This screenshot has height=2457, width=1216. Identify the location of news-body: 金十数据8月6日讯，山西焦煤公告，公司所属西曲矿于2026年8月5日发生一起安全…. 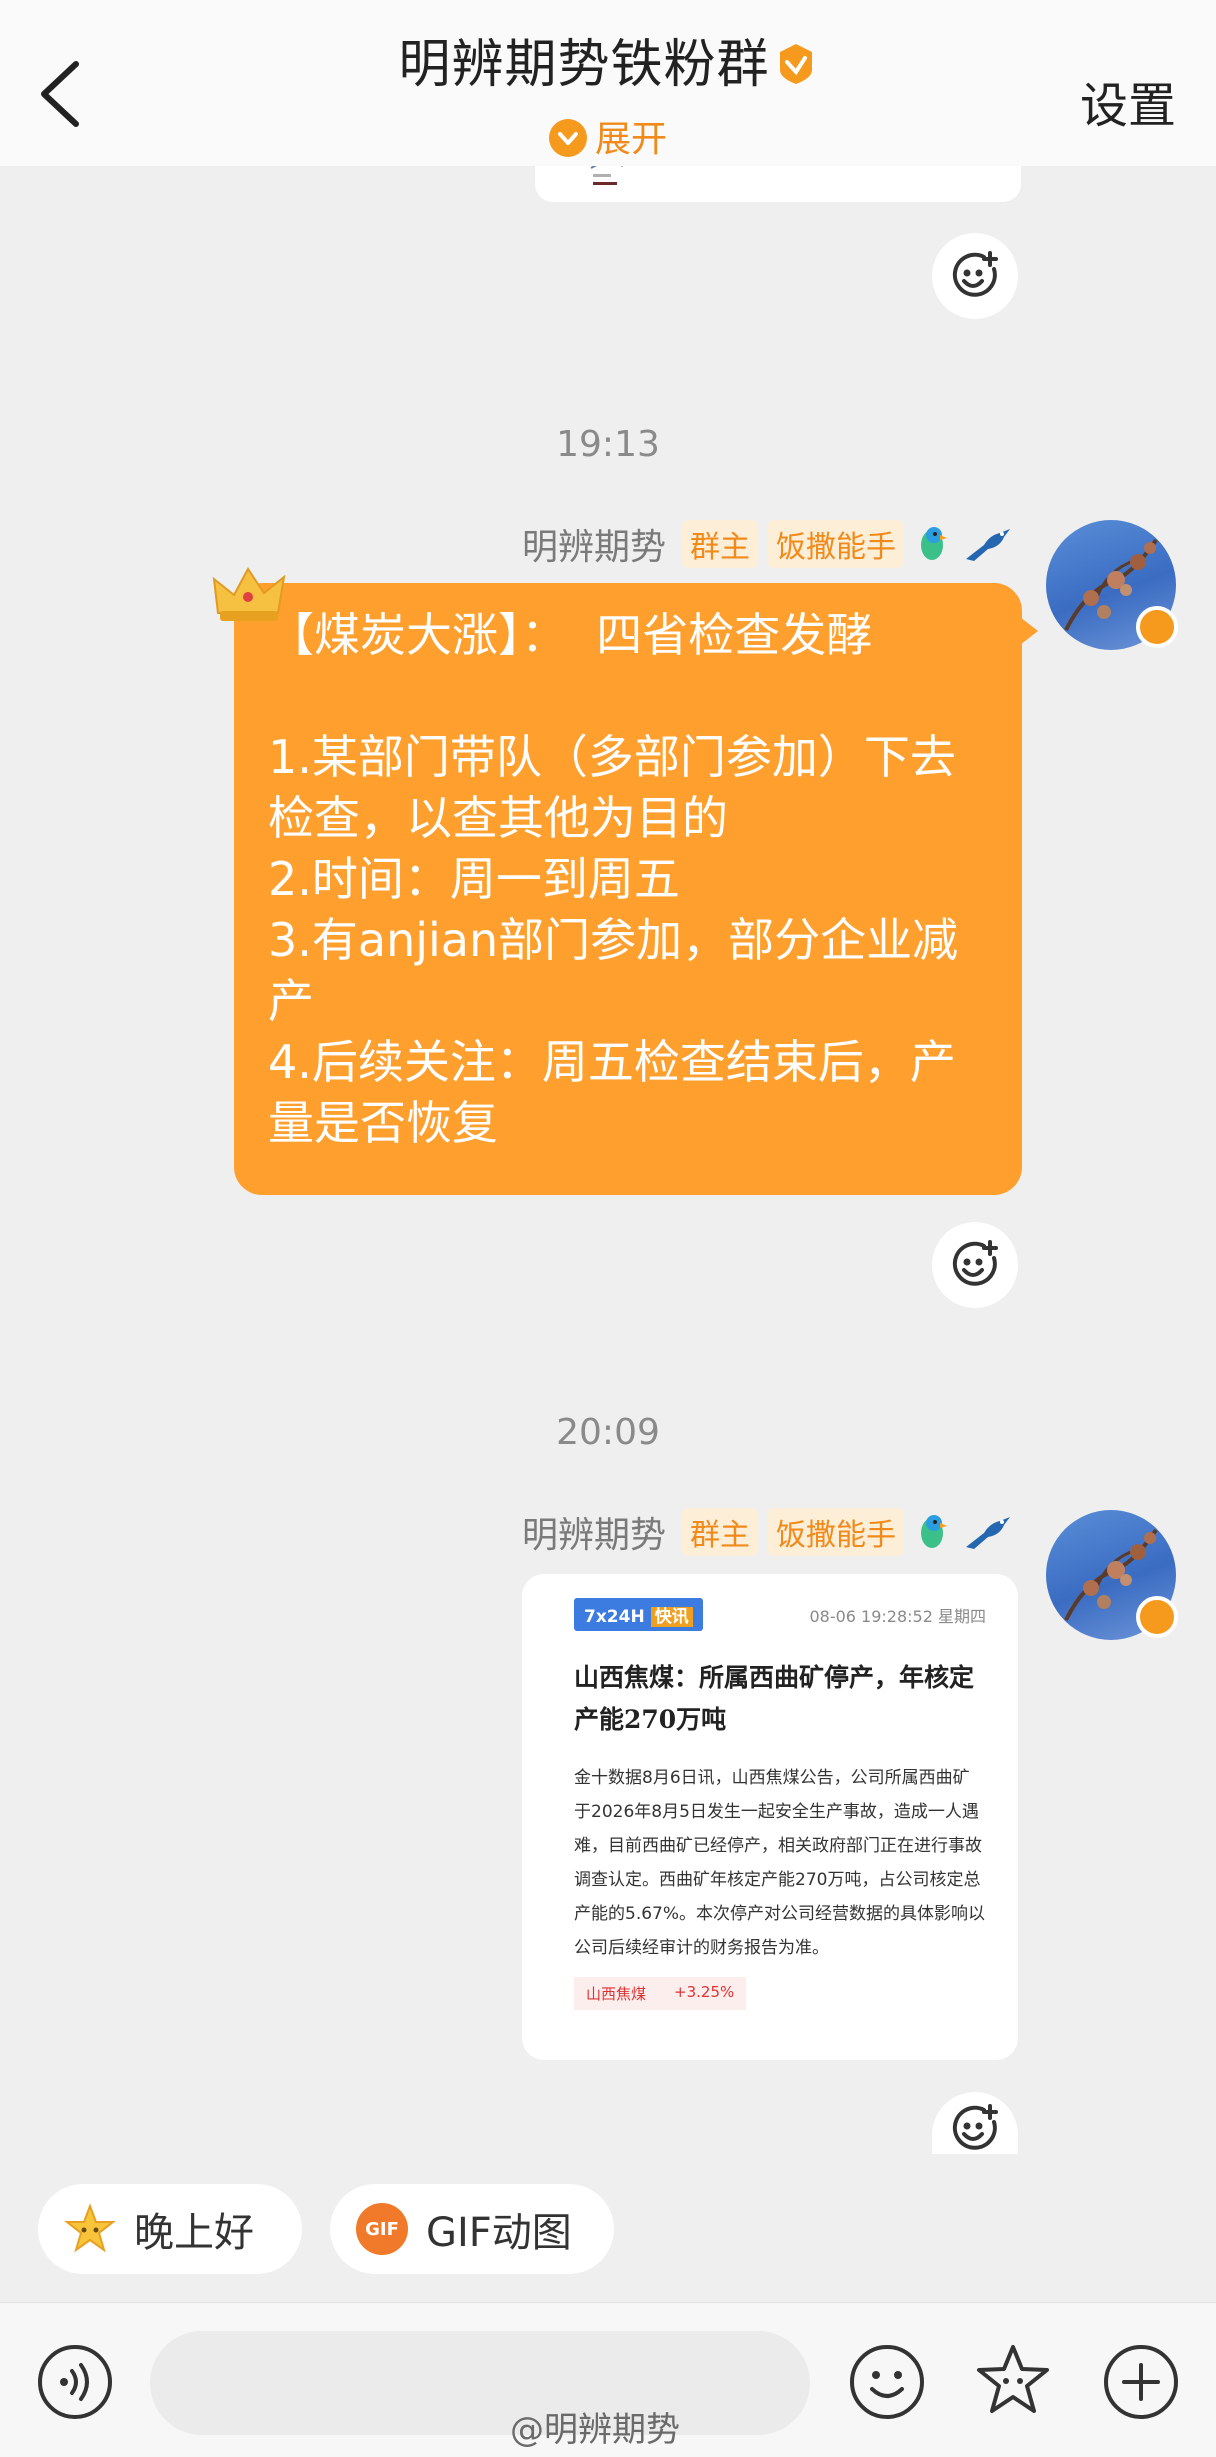
(780, 1863).